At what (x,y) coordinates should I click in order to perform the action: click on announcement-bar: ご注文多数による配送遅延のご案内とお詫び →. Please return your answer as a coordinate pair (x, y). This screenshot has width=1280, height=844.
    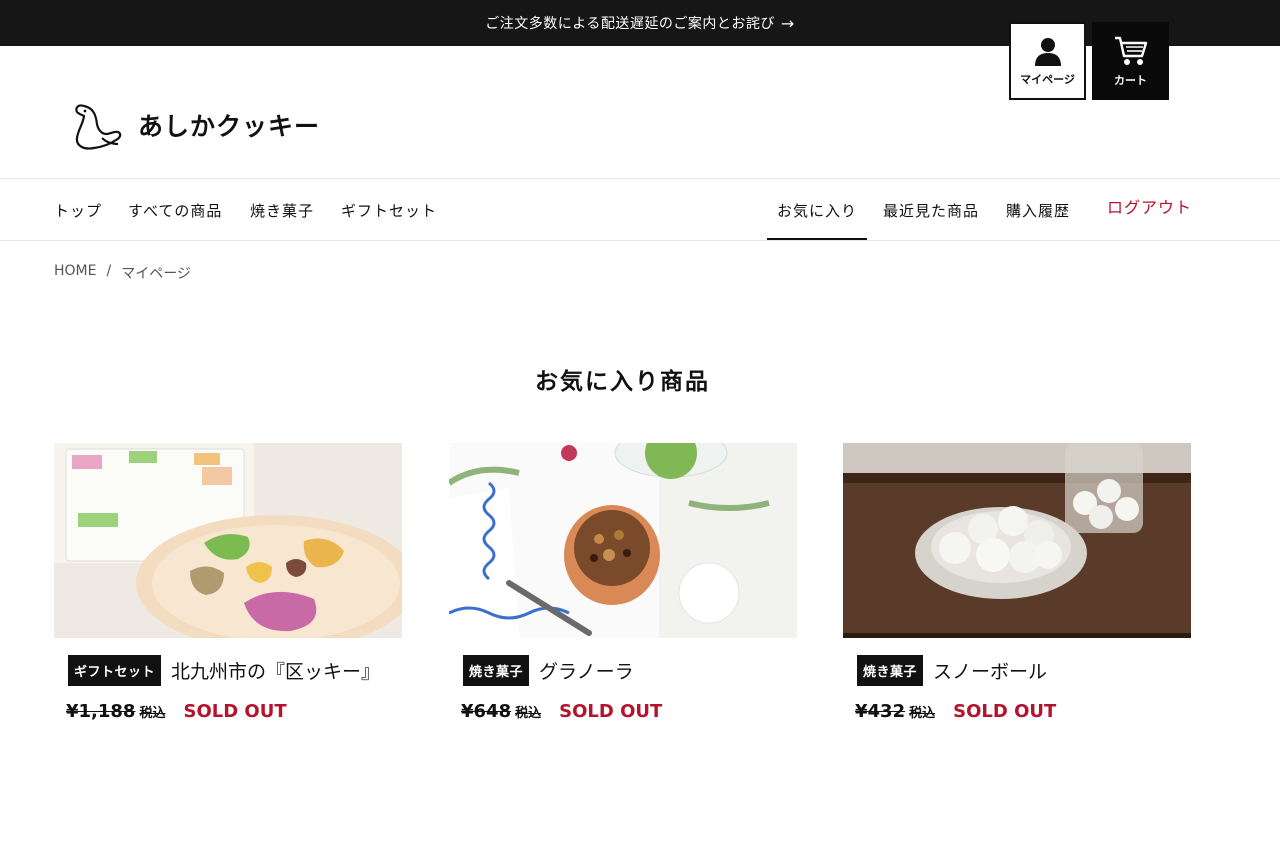
    Looking at the image, I should click on (640, 23).